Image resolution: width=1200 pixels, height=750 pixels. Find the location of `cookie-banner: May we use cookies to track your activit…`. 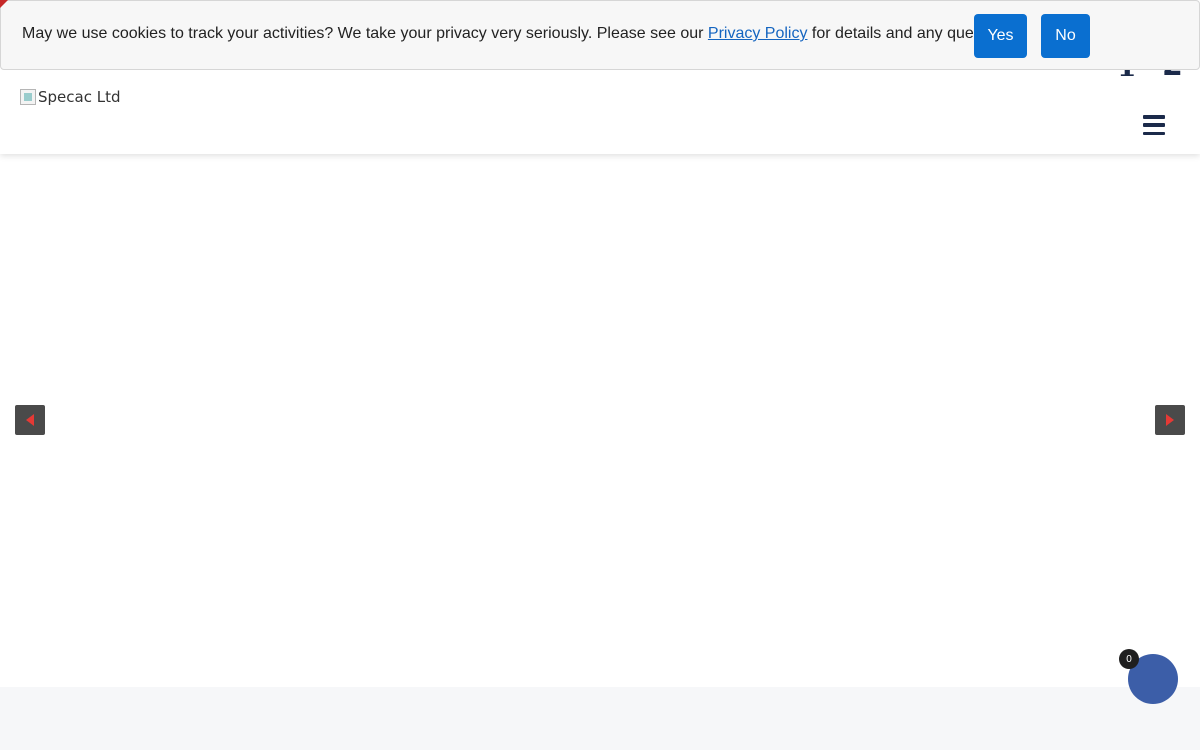

cookie-banner: May we use cookies to track your activit… is located at coordinates (600, 35).